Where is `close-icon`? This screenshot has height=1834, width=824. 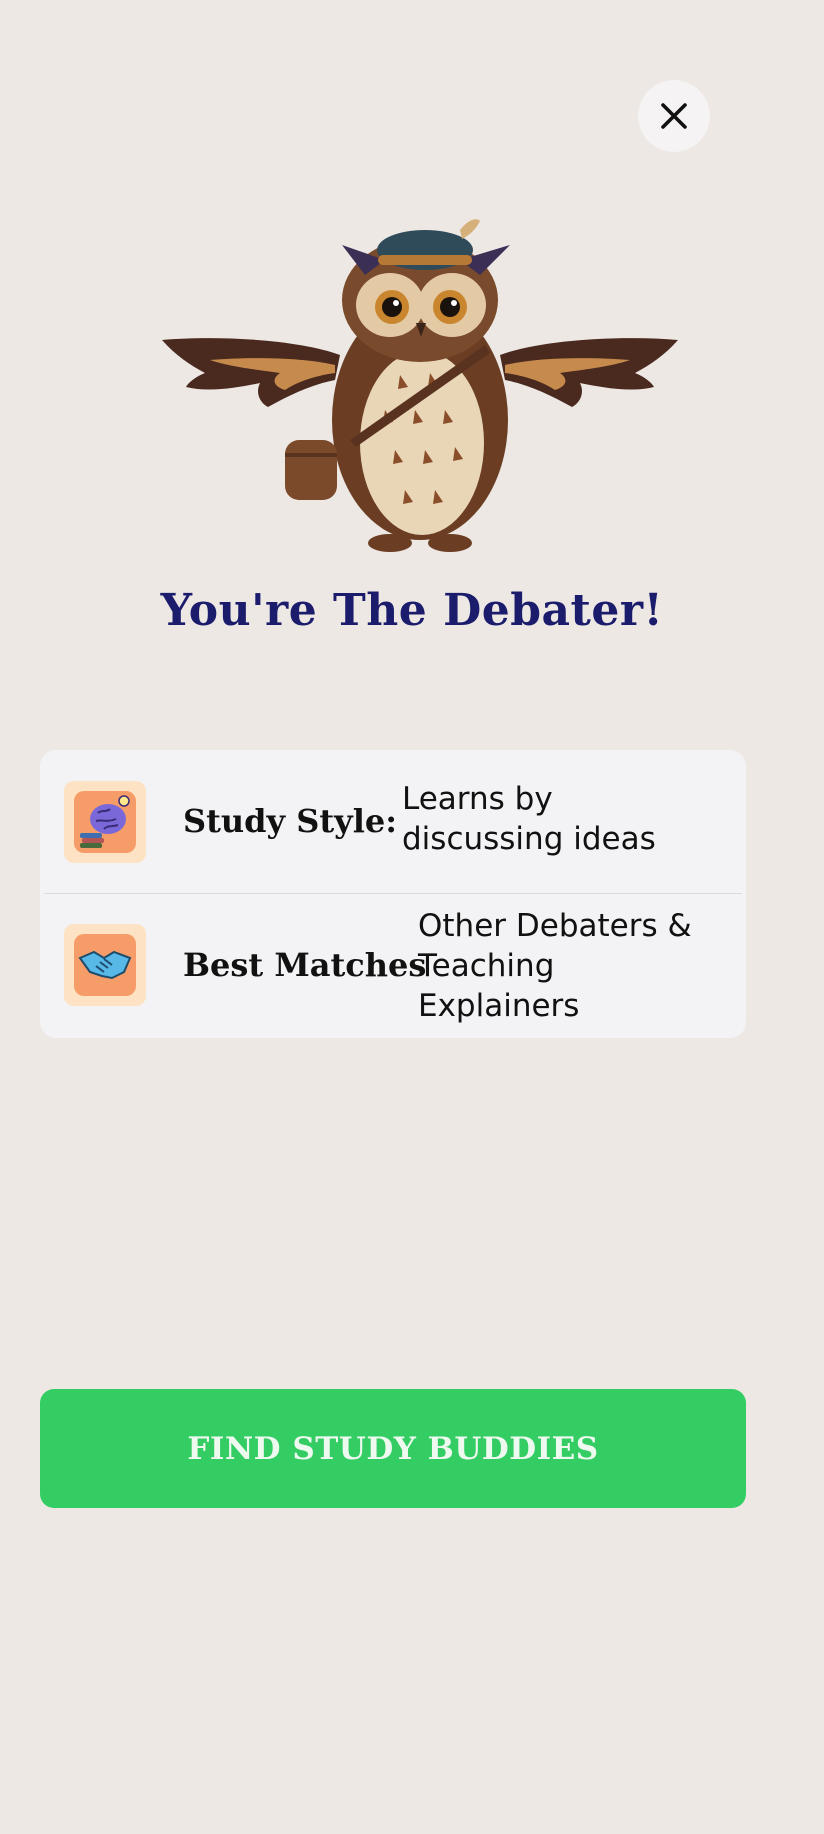
close-icon is located at coordinates (674, 116).